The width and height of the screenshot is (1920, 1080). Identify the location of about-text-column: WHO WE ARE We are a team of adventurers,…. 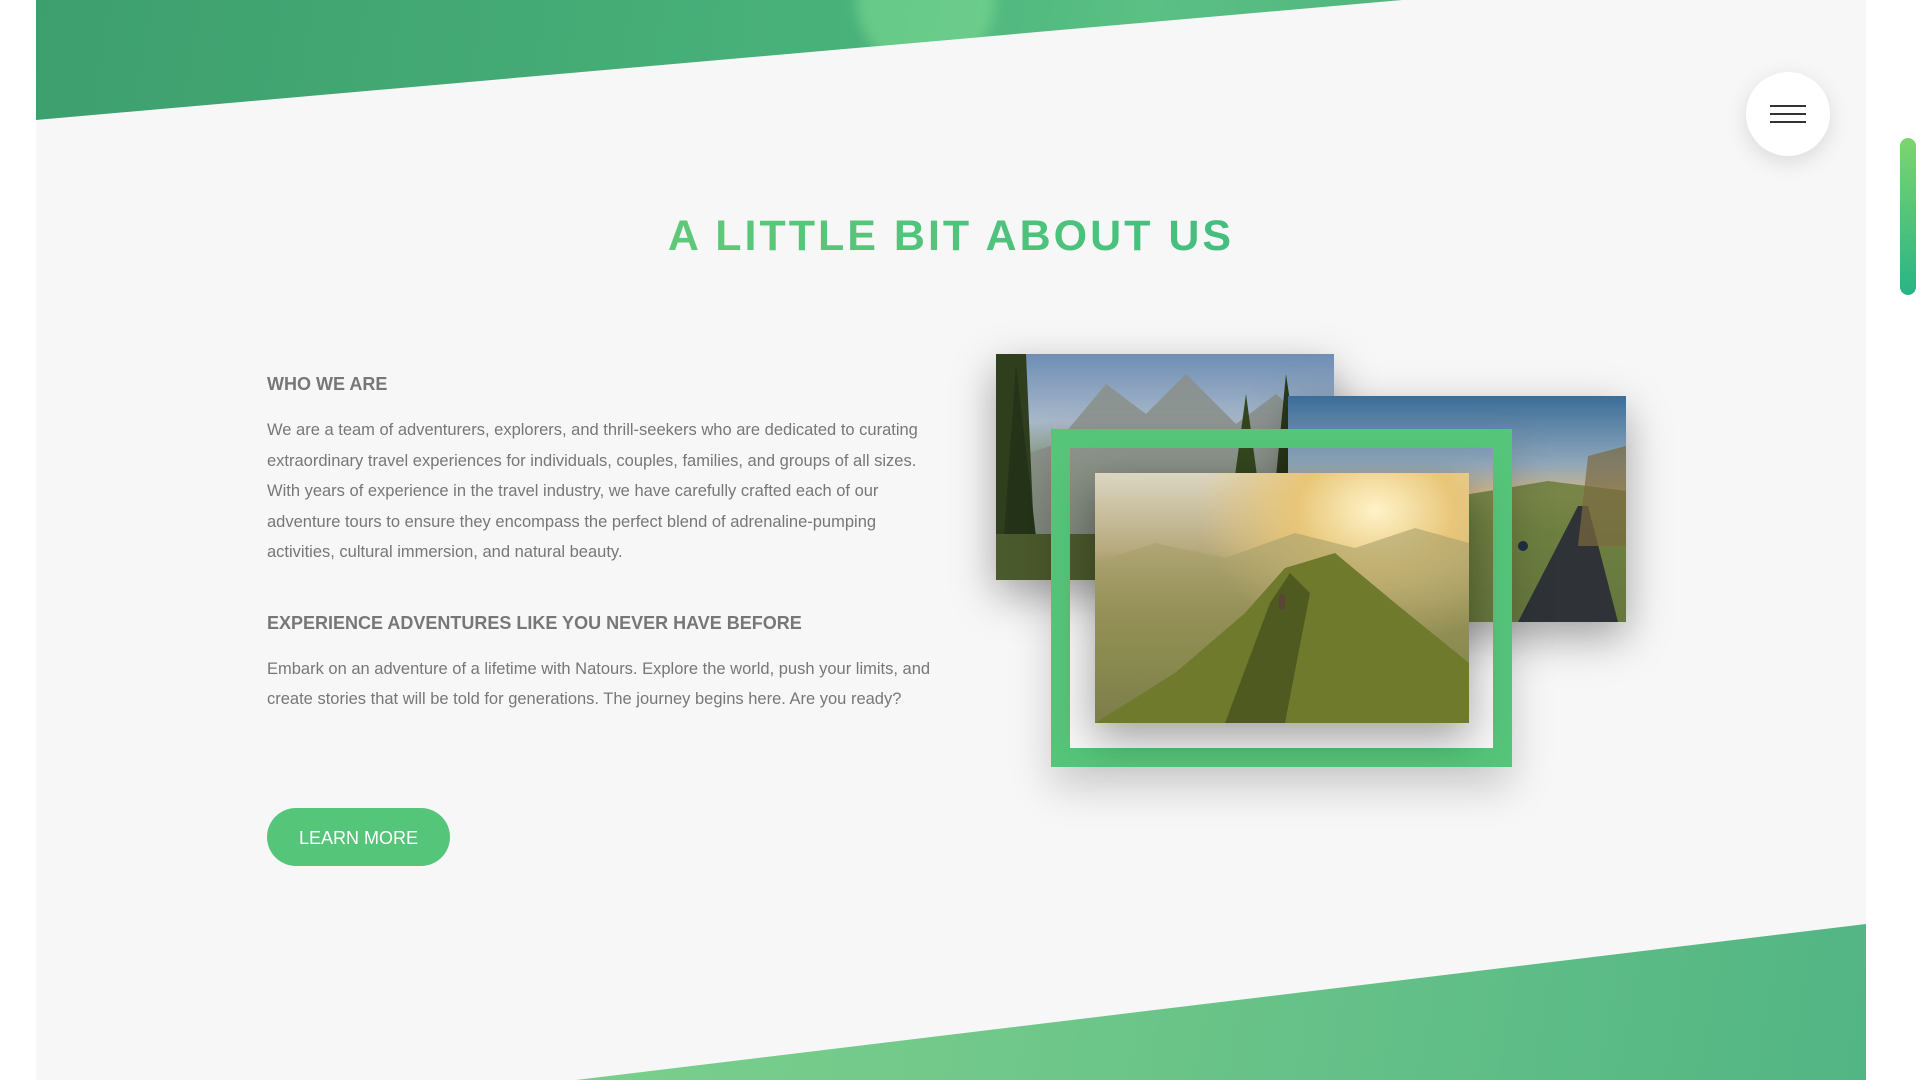
(607, 567).